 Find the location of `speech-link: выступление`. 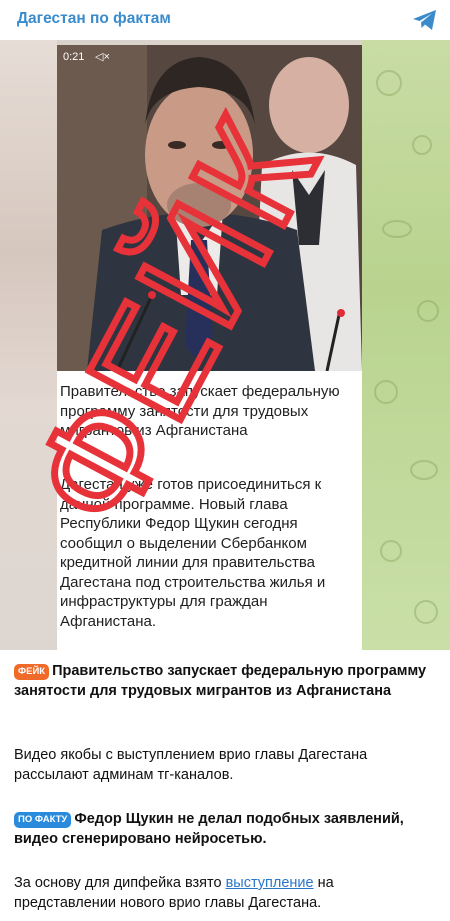

speech-link: выступление is located at coordinates (270, 883).